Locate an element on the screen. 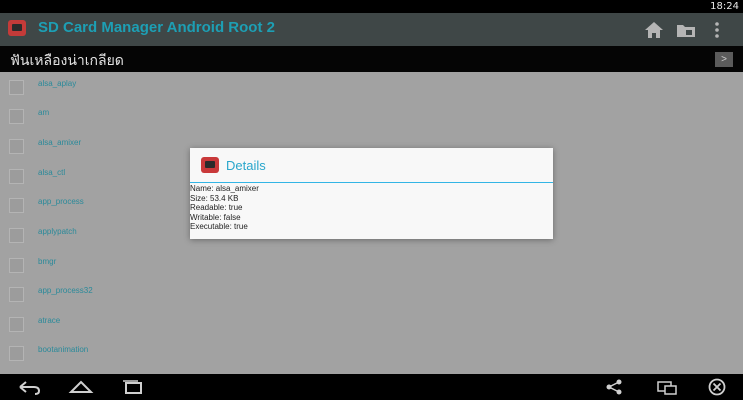 This screenshot has width=743, height=400. file-name: bmgr is located at coordinates (47, 261).